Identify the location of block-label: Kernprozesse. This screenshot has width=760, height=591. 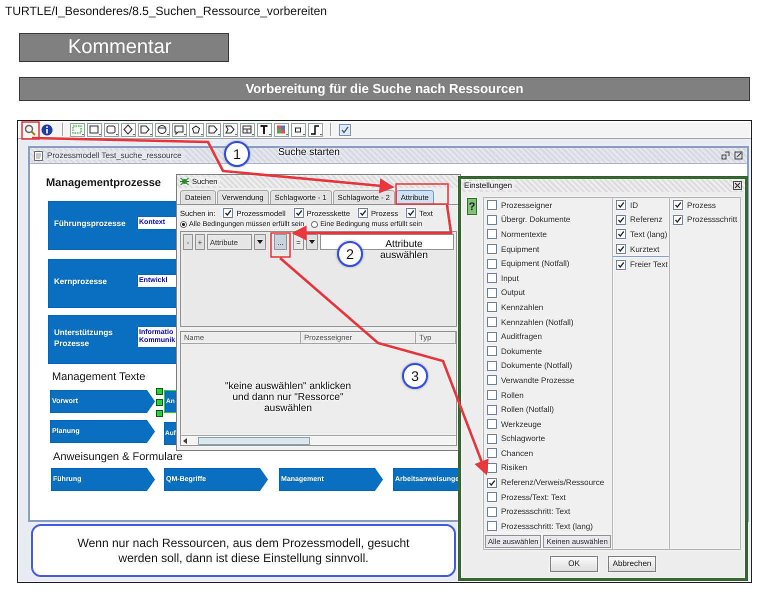
(81, 281).